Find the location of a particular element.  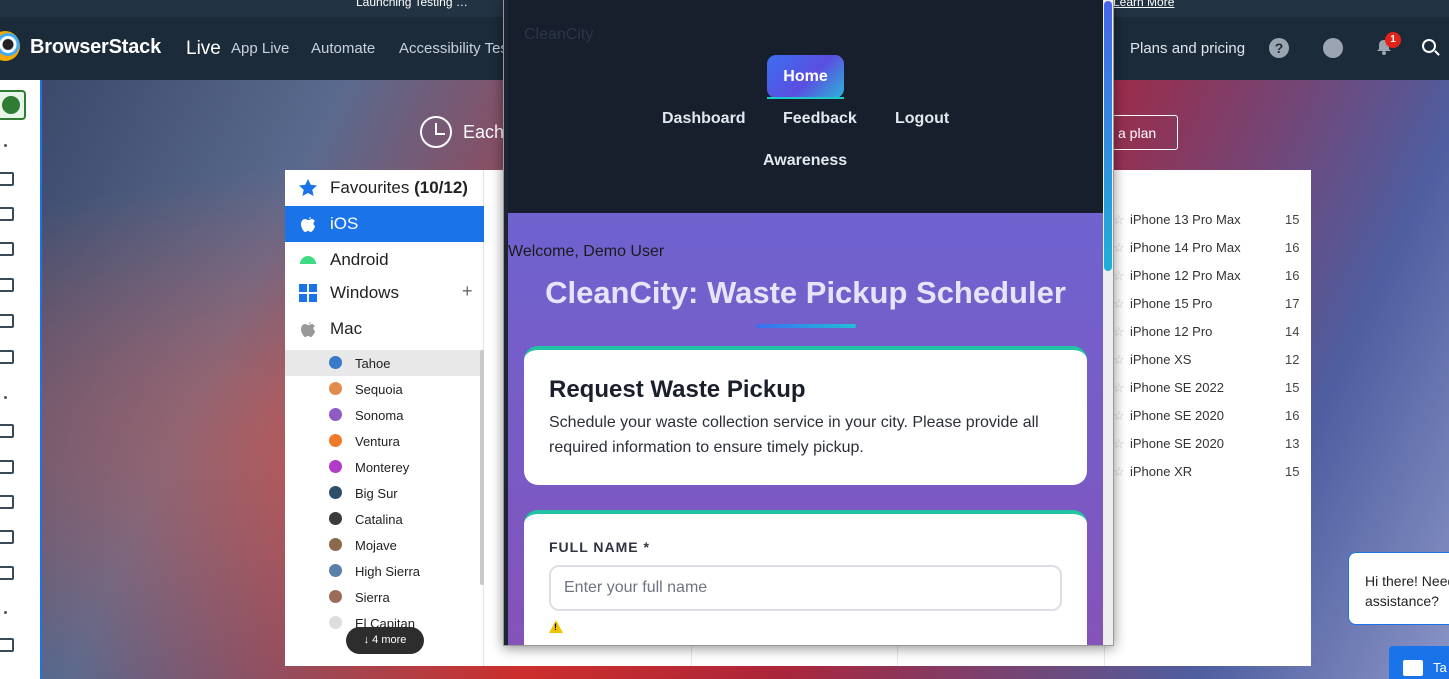

device-name: iPhone 15 Pro is located at coordinates (1171, 303).